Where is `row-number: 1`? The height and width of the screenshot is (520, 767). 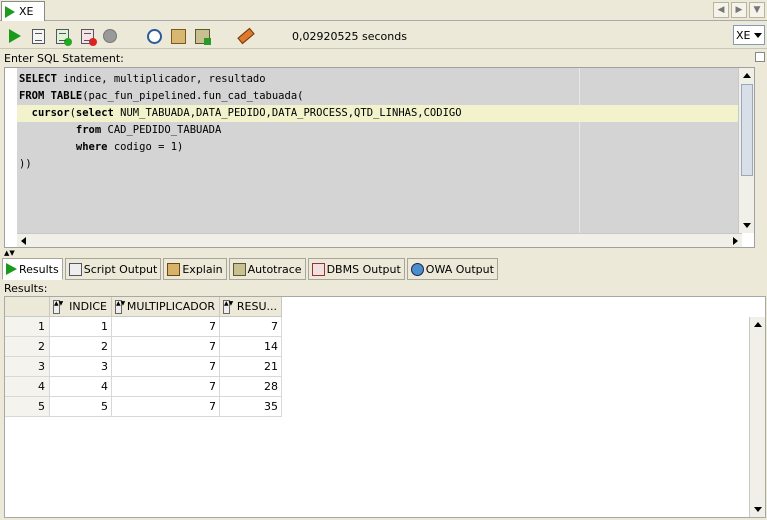 row-number: 1 is located at coordinates (27, 327).